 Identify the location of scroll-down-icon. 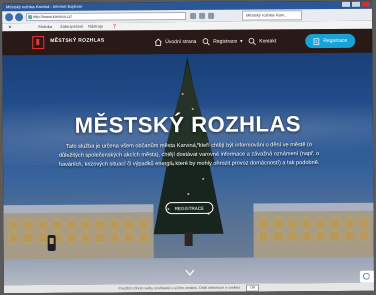
(190, 273).